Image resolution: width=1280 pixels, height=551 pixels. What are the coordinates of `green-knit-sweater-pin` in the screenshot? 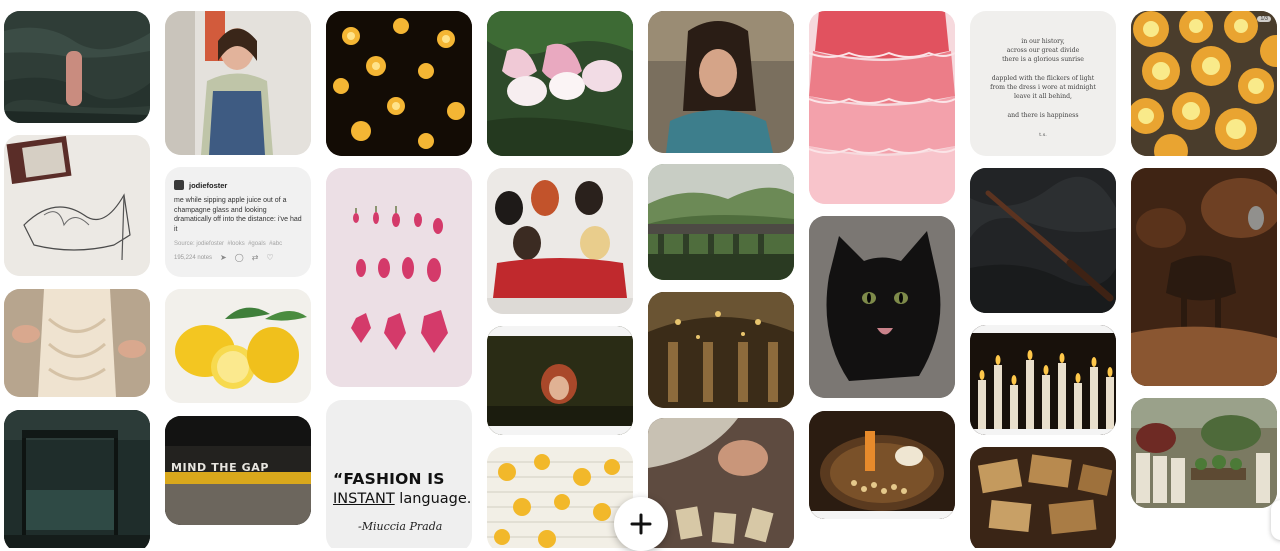 It's located at (77, 67).